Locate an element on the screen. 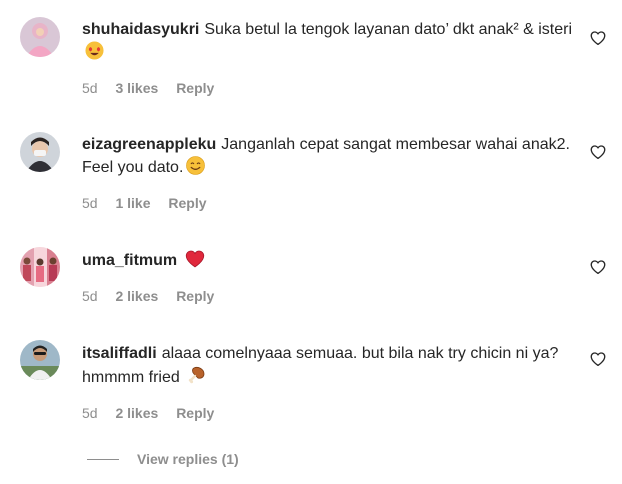 The image size is (622, 484). poultry-leg-emoji-icon is located at coordinates (197, 378).